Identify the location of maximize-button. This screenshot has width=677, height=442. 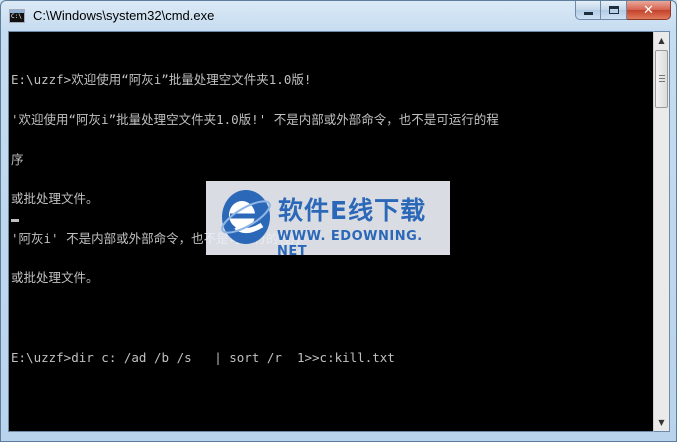
(614, 10).